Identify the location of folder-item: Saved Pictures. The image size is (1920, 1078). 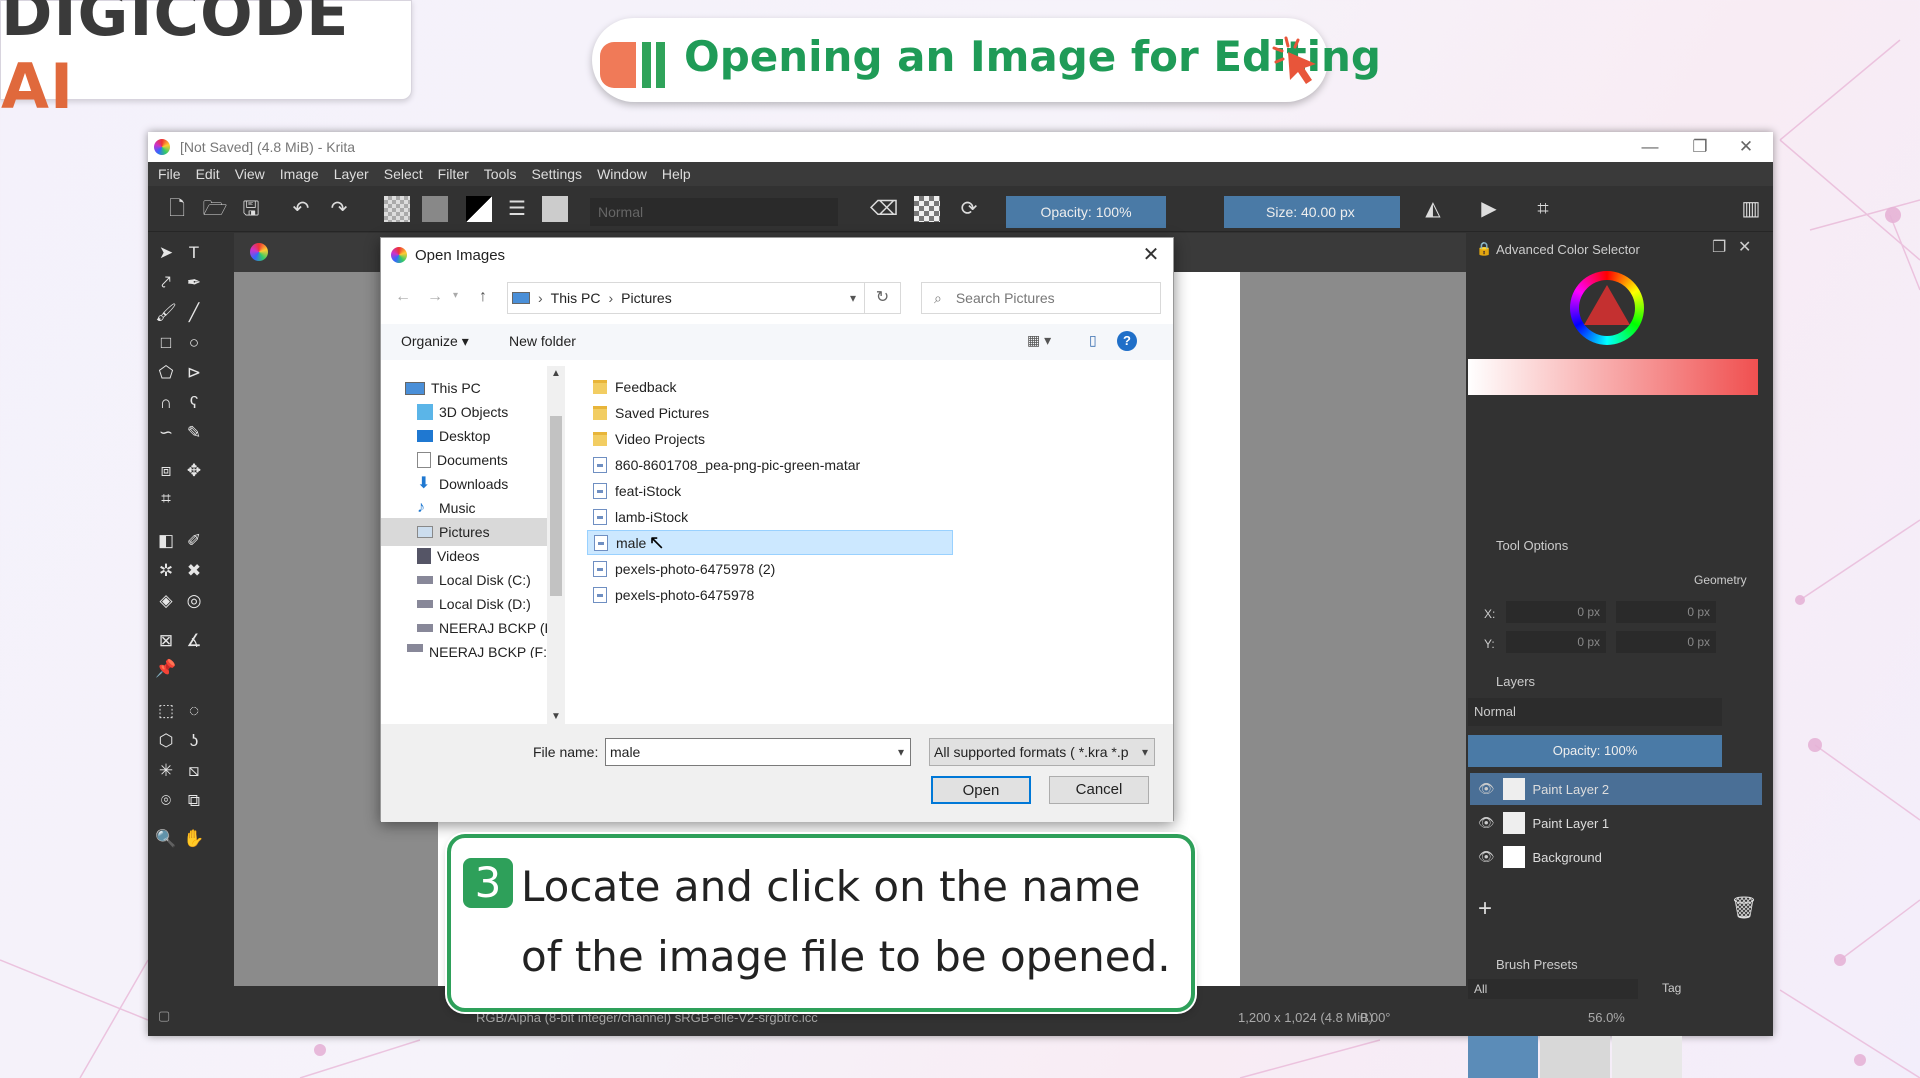
(651, 412).